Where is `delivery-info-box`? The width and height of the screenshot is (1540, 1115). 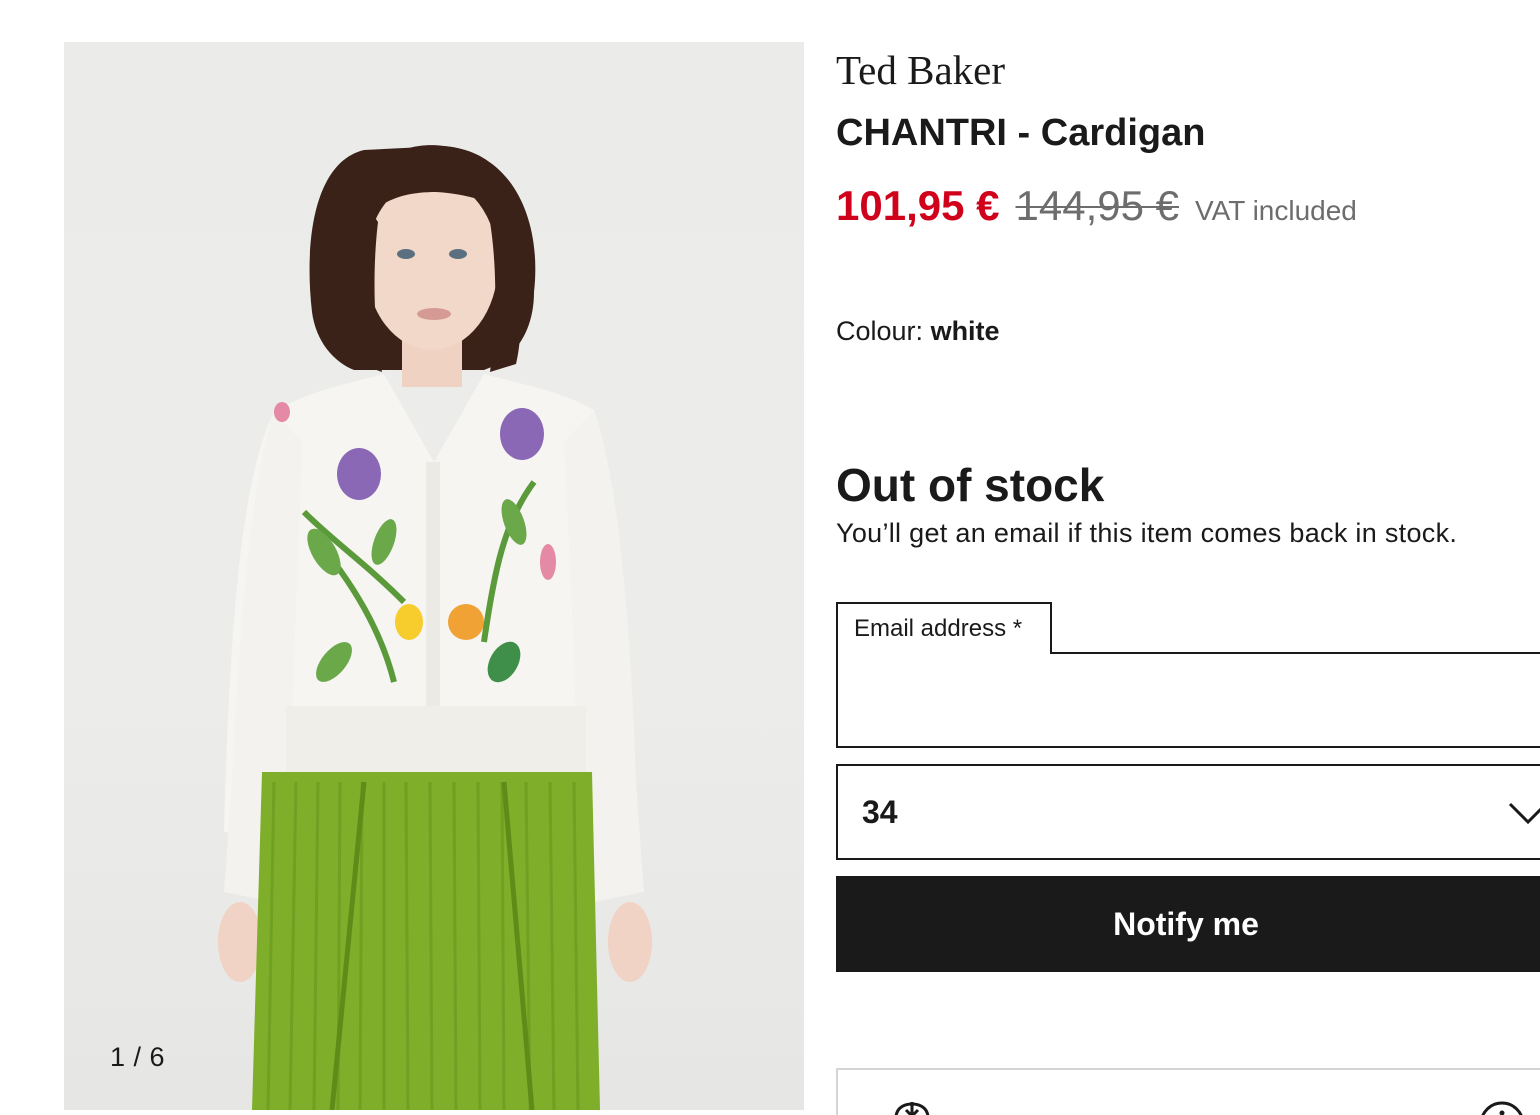
delivery-info-box is located at coordinates (1188, 1091).